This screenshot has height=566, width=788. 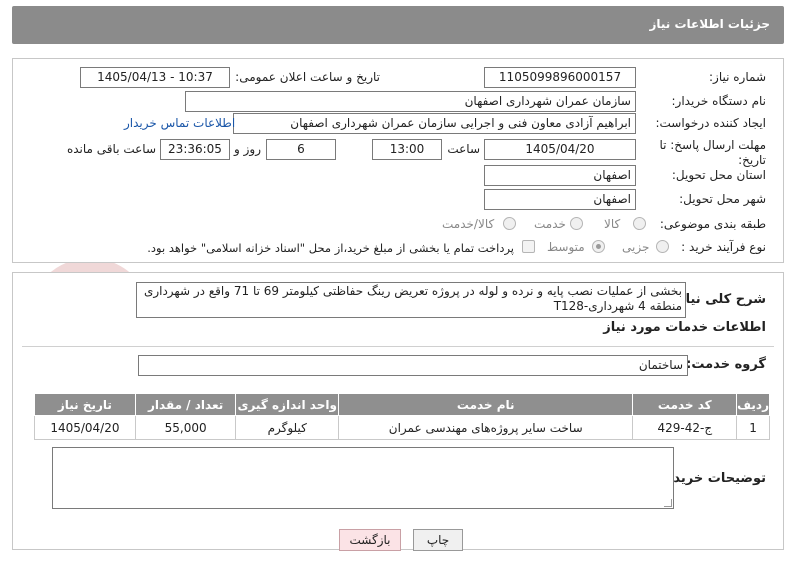 I want to click on deadline-label: مهلت ارسال پاسخ: تا تاریخ:, so click(x=712, y=152).